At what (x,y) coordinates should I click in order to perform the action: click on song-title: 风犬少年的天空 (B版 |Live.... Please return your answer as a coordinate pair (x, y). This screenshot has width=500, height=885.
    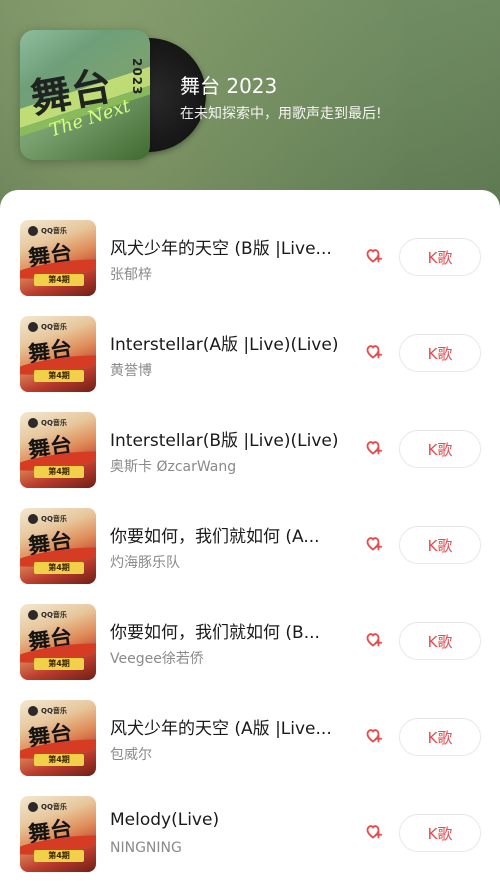
    Looking at the image, I should click on (221, 249).